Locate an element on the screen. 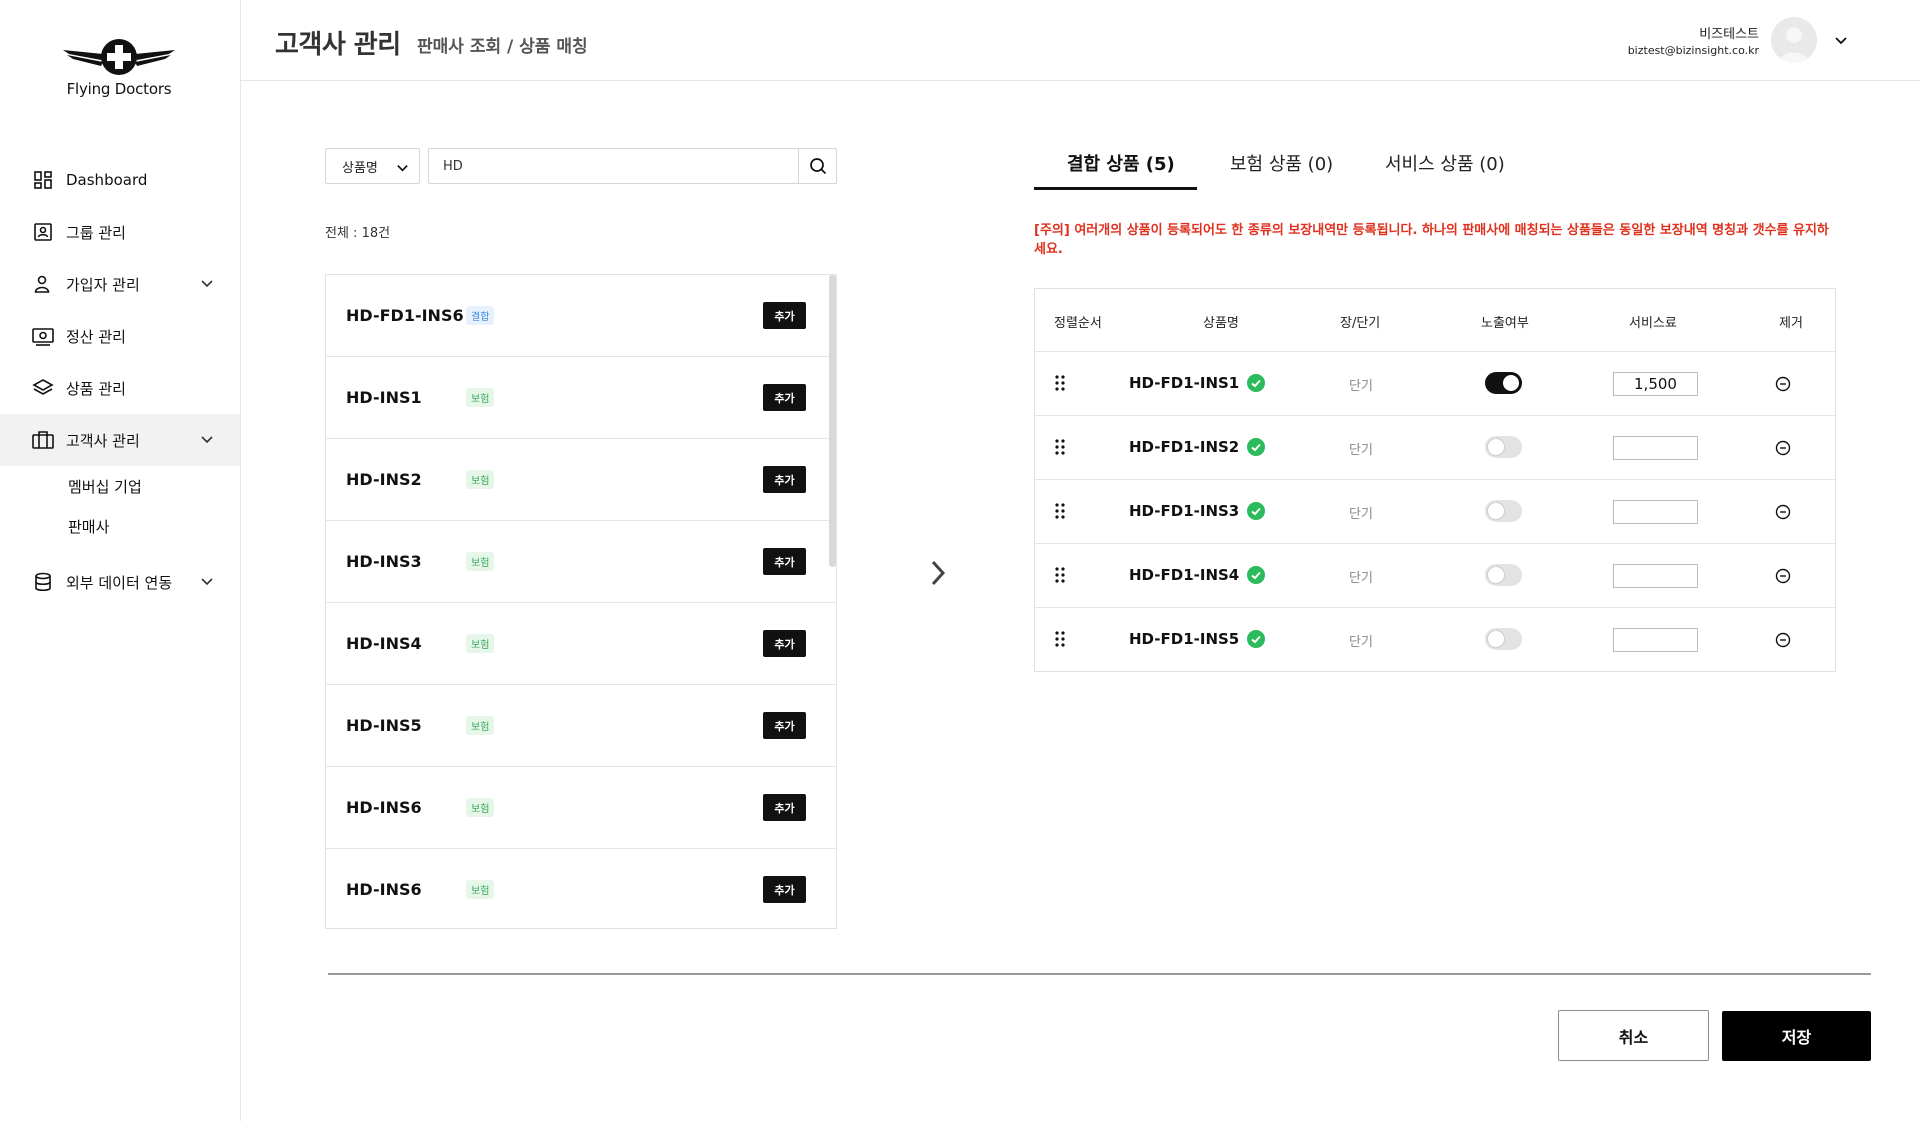 This screenshot has height=1121, width=1920. matched-product-name: HD-FD1-INS2 is located at coordinates (1197, 447).